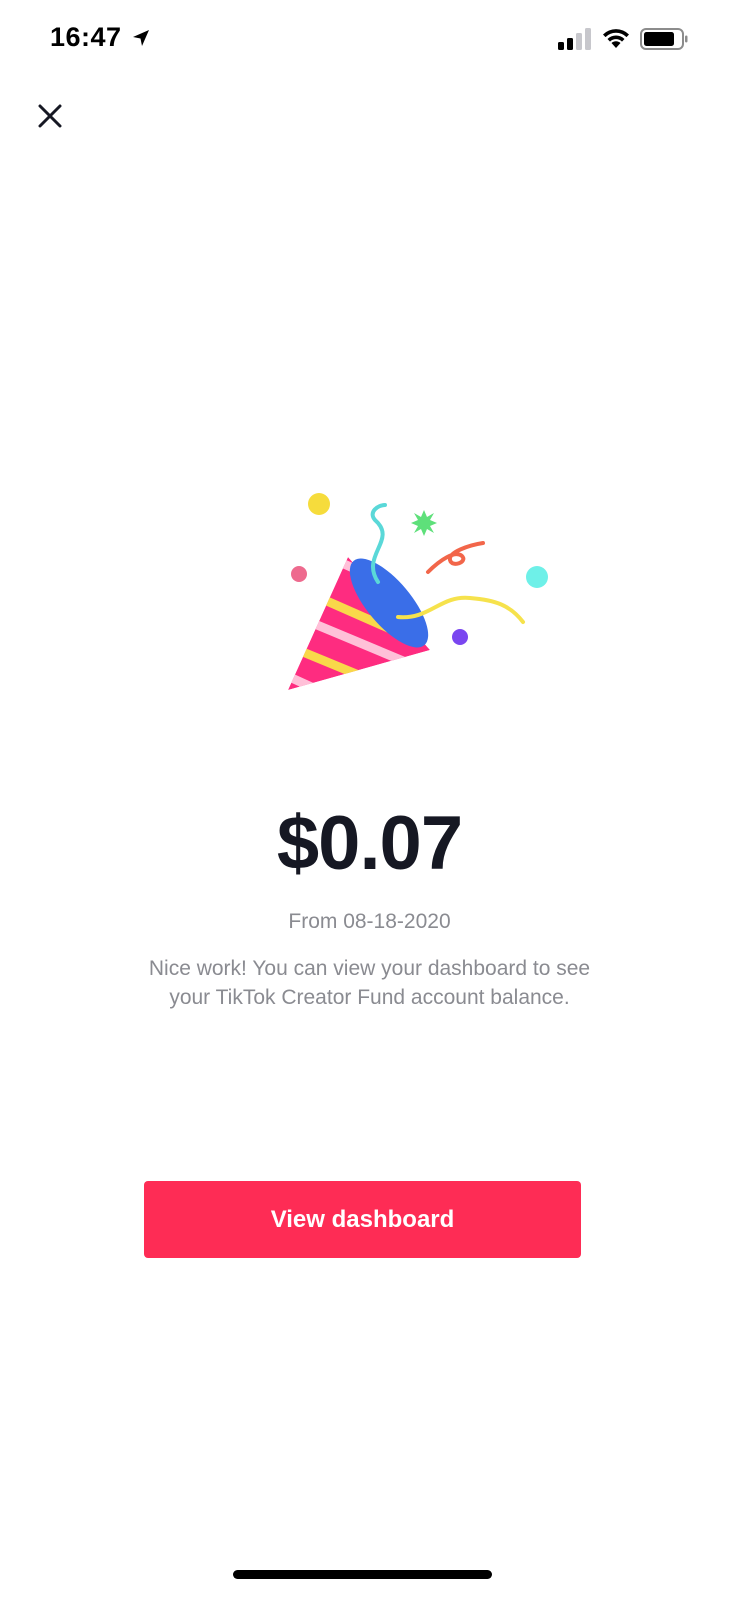  Describe the element at coordinates (369, 843) in the screenshot. I see `earnings-amount: $0.07` at that location.